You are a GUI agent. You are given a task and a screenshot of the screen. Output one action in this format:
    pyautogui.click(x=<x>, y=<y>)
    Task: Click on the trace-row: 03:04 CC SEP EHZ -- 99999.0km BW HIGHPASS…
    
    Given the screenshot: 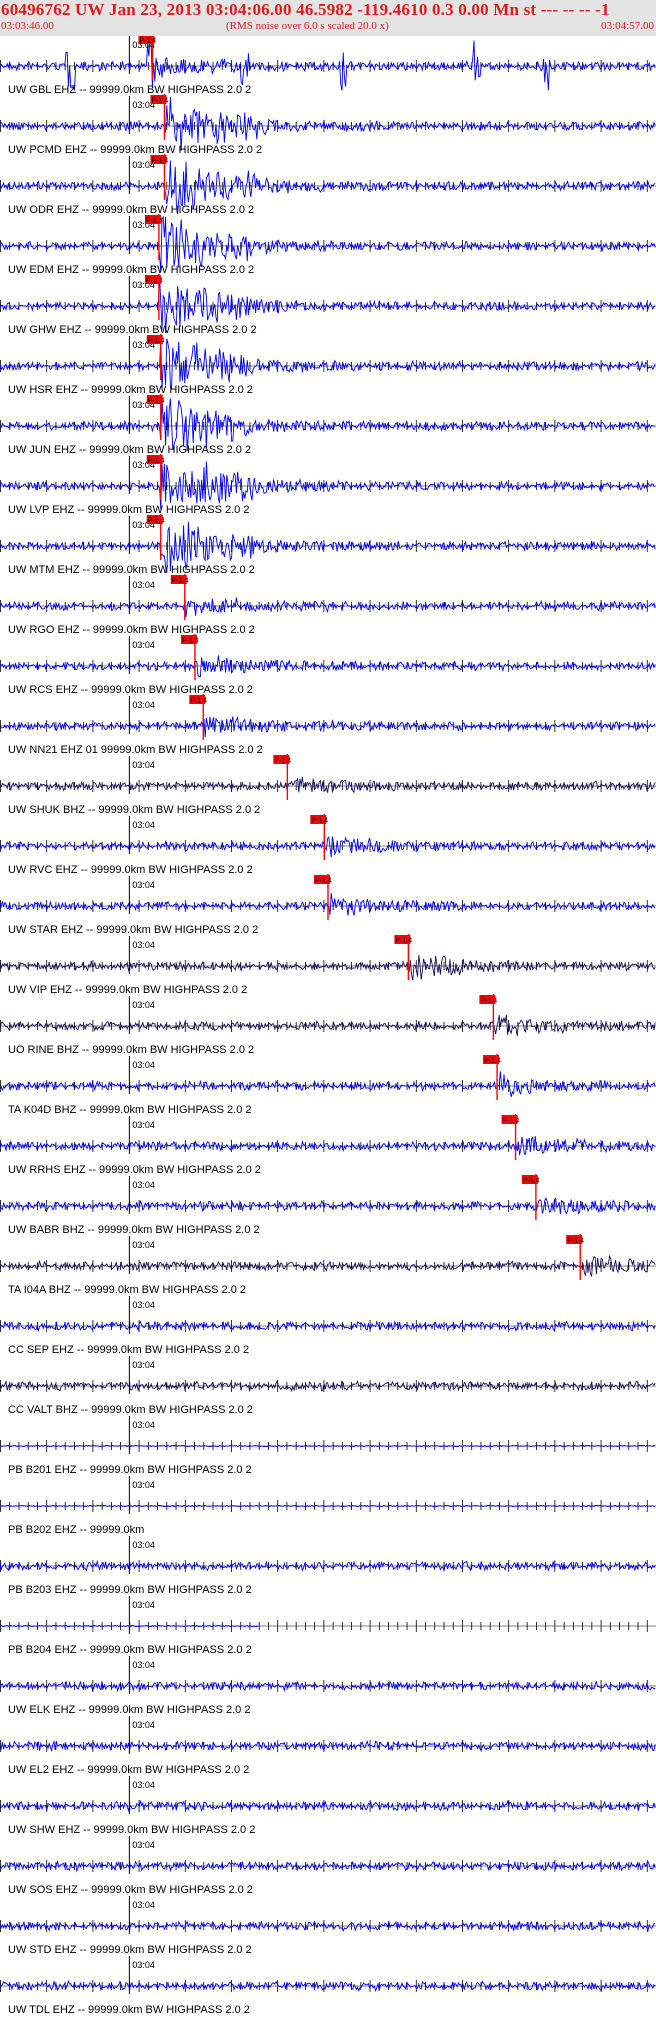 What is the action you would take?
    pyautogui.click(x=328, y=1326)
    